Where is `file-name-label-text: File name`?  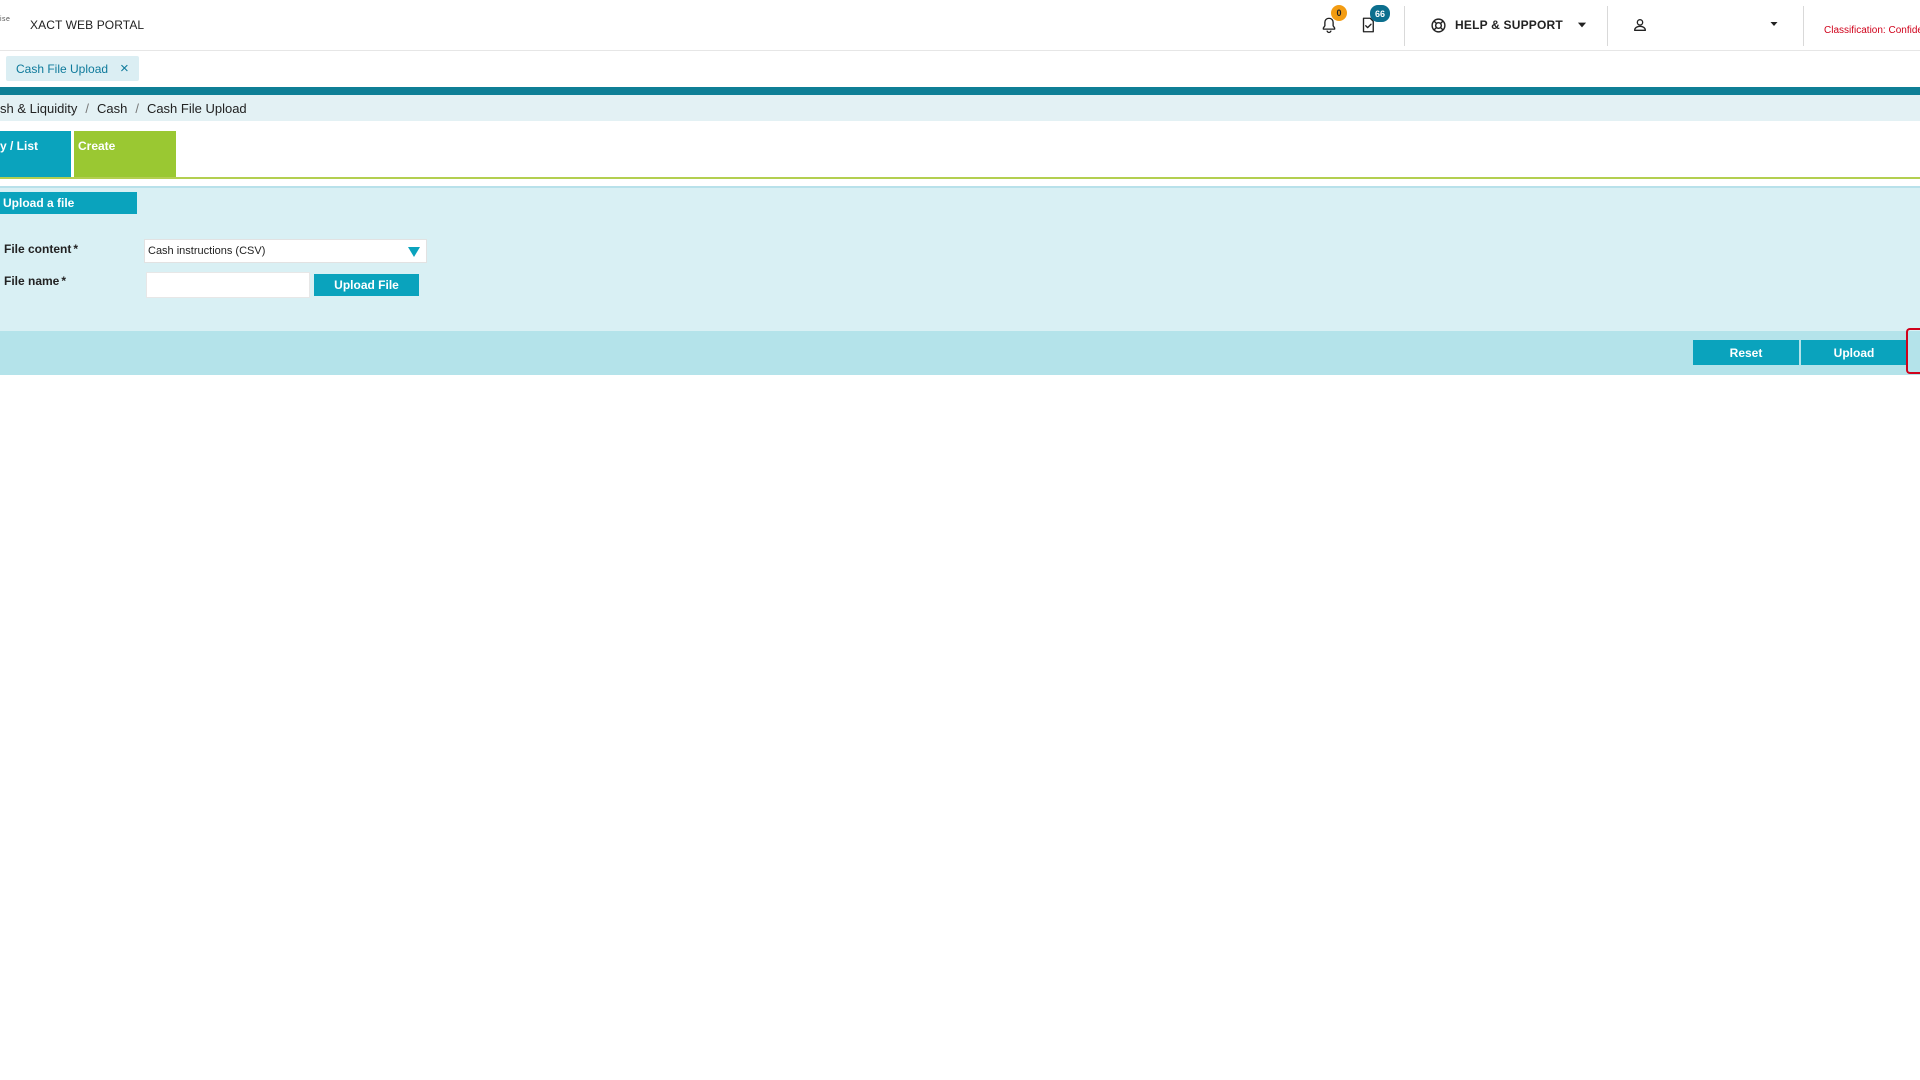 file-name-label-text: File name is located at coordinates (32, 281).